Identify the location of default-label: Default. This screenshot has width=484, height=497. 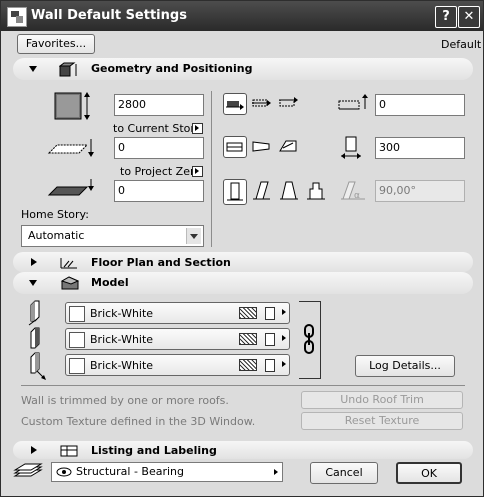
(461, 44).